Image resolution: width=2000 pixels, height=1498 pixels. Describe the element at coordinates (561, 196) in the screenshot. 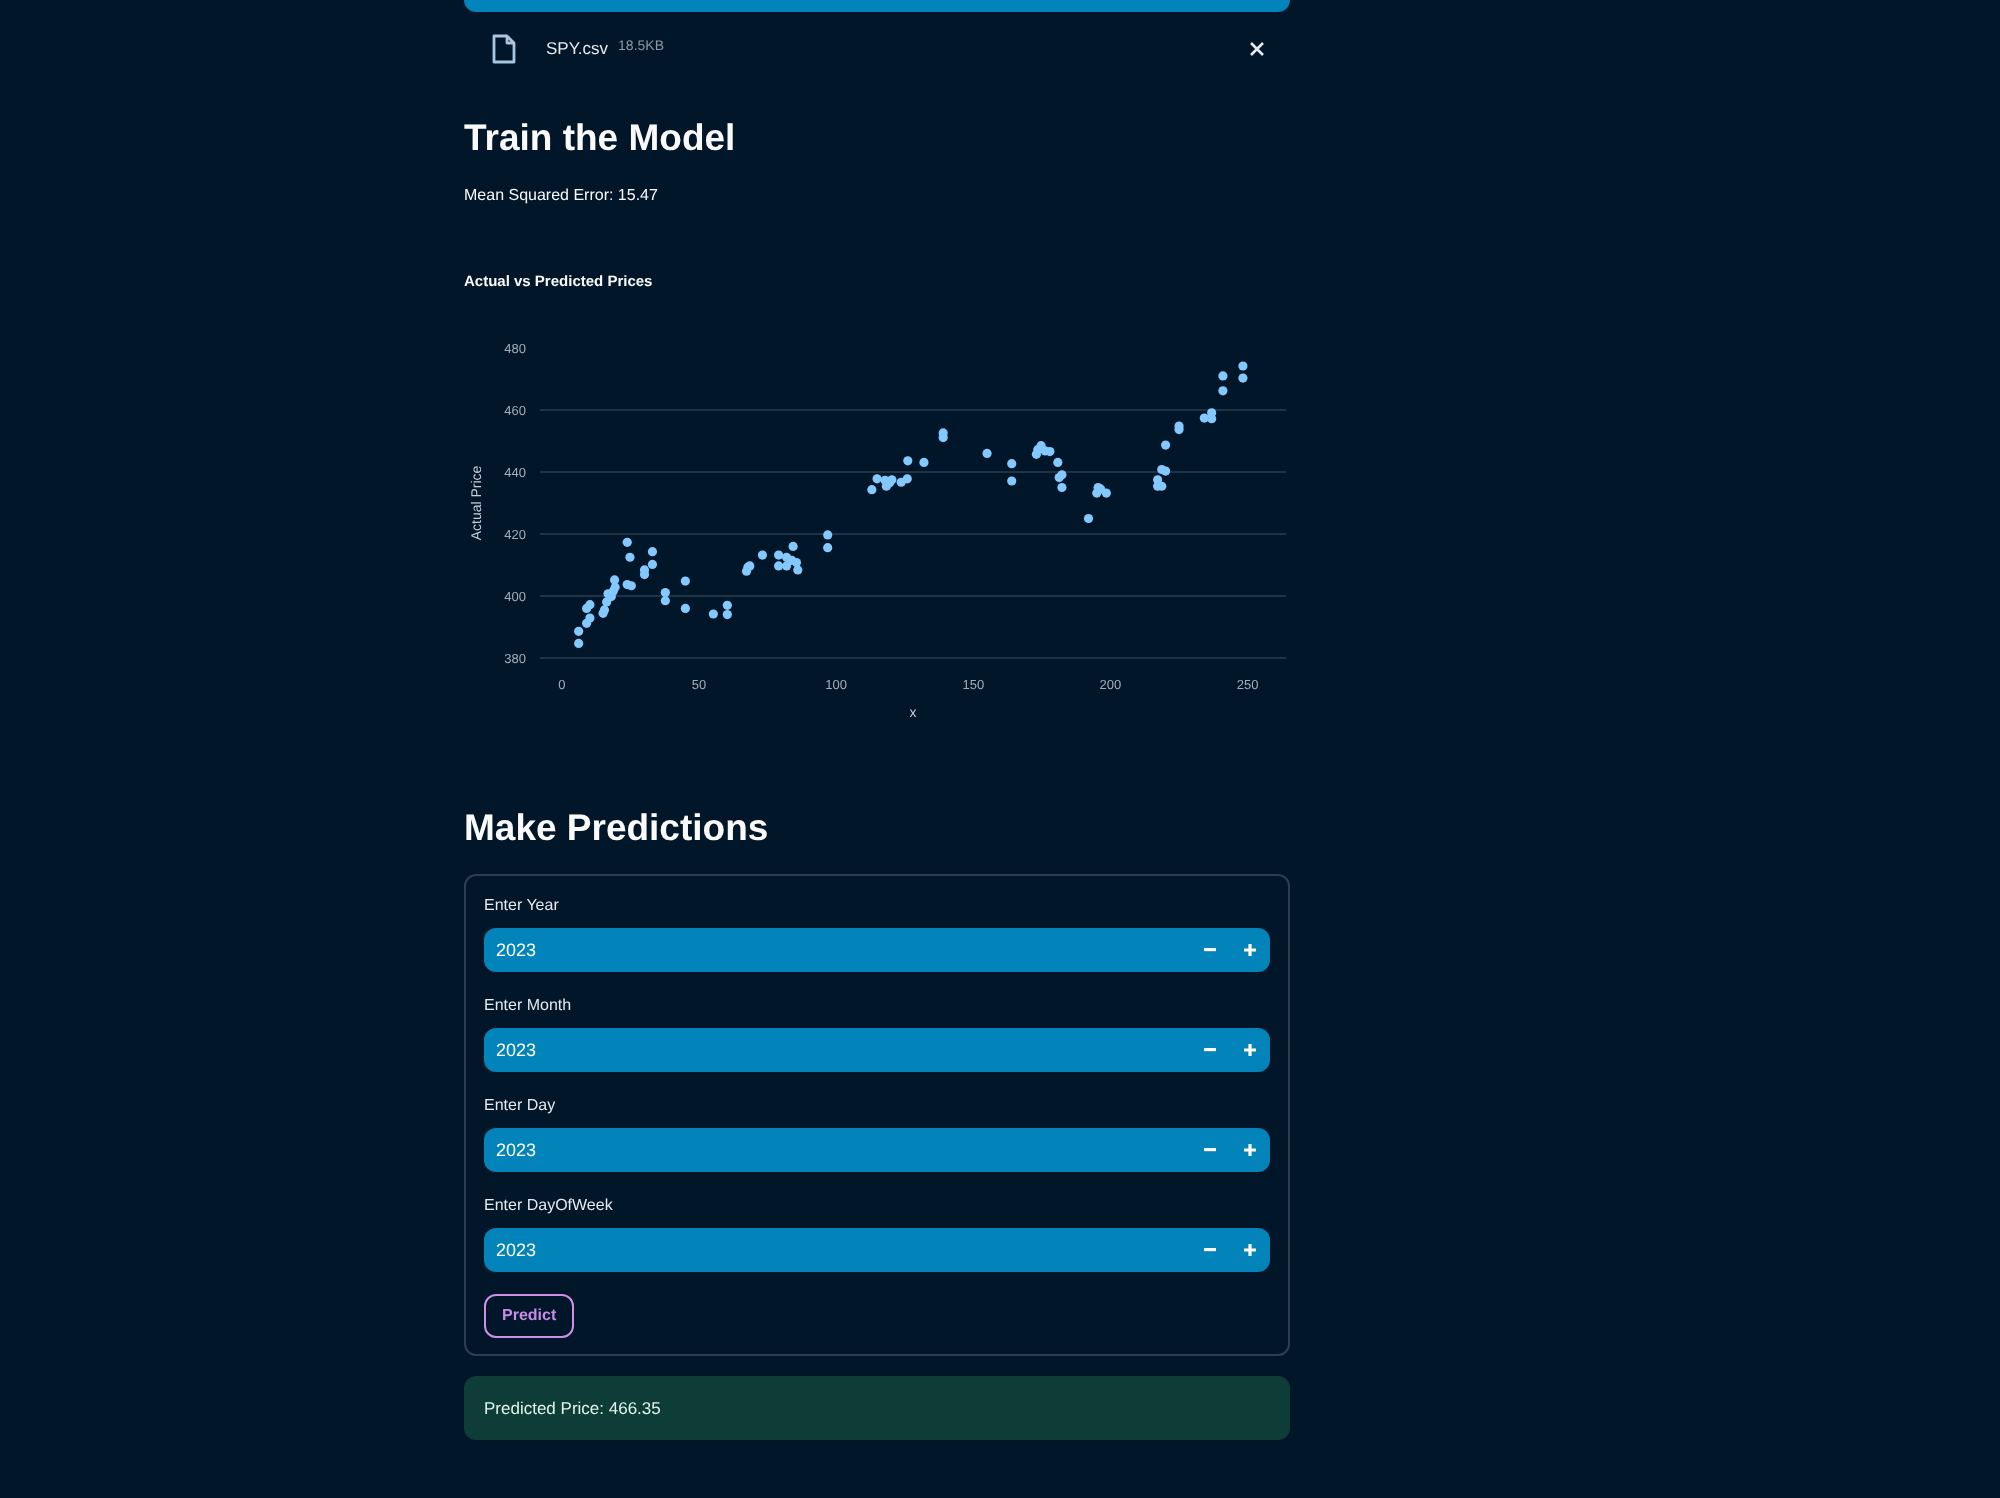

I see `metric-text: Mean Squared Error: 15.47` at that location.